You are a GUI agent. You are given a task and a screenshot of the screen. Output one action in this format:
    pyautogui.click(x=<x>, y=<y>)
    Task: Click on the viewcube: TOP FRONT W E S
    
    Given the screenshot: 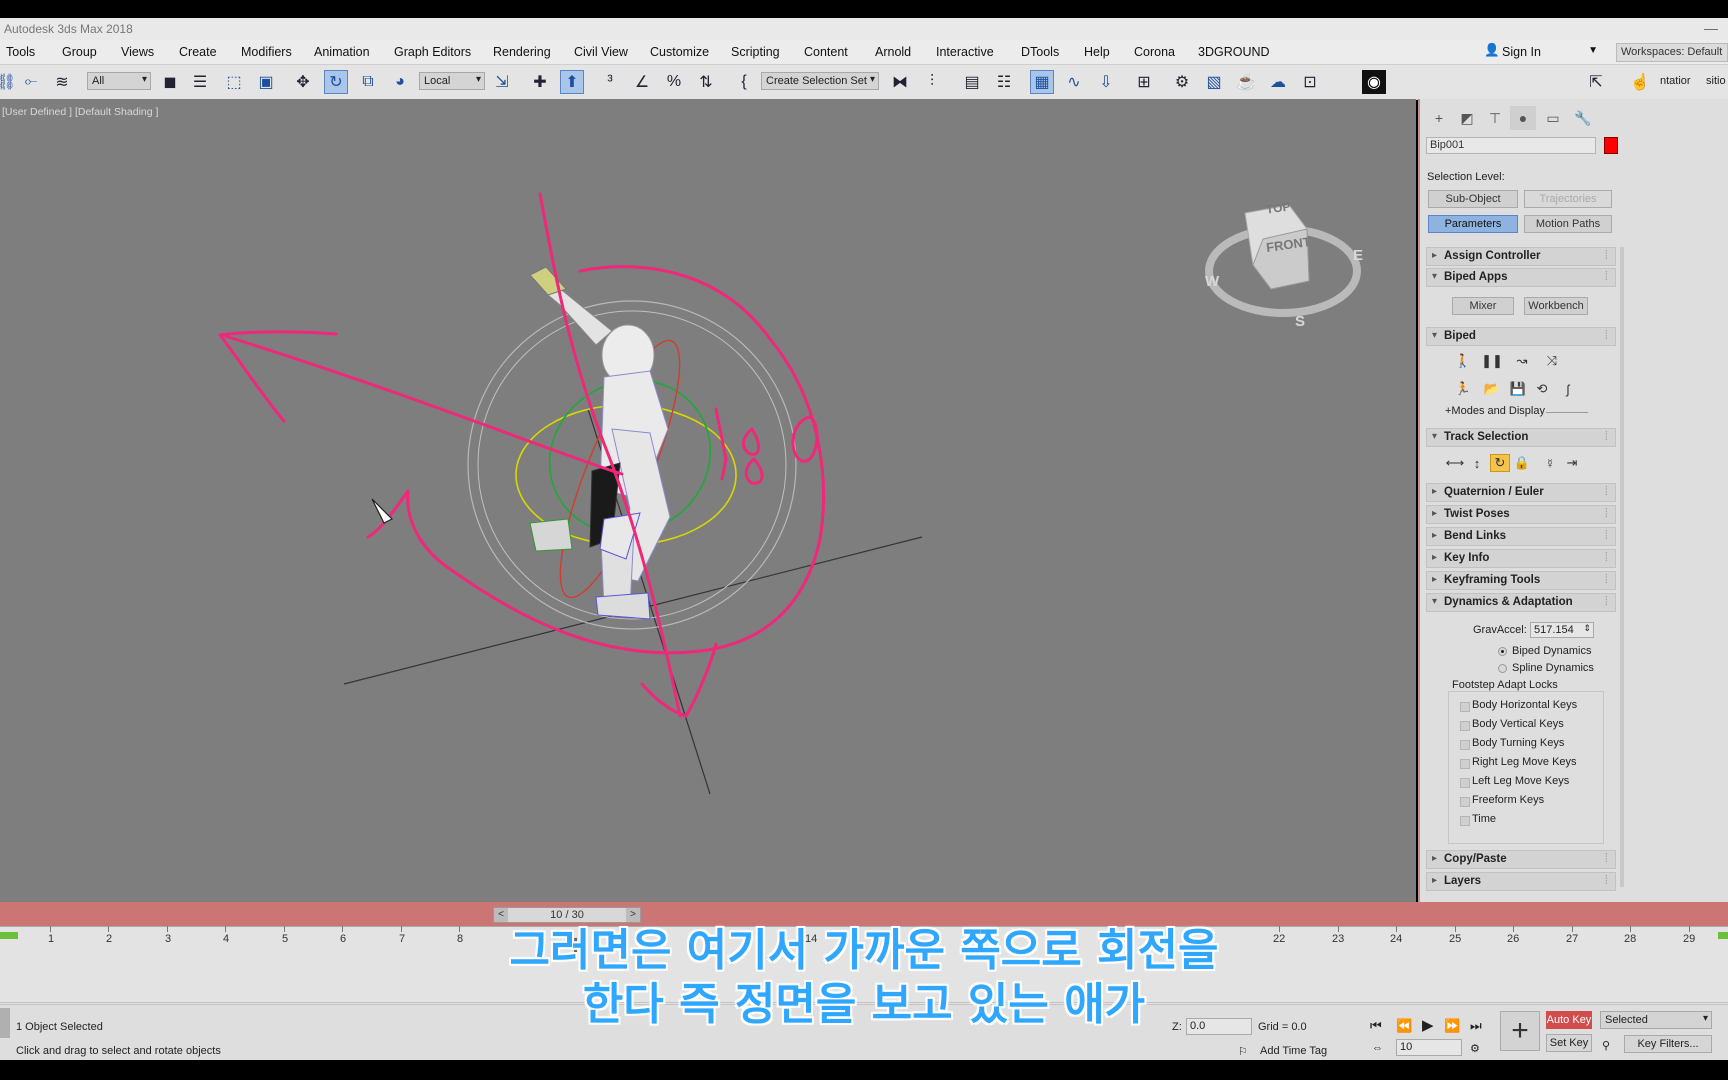 What is the action you would take?
    pyautogui.click(x=1283, y=257)
    